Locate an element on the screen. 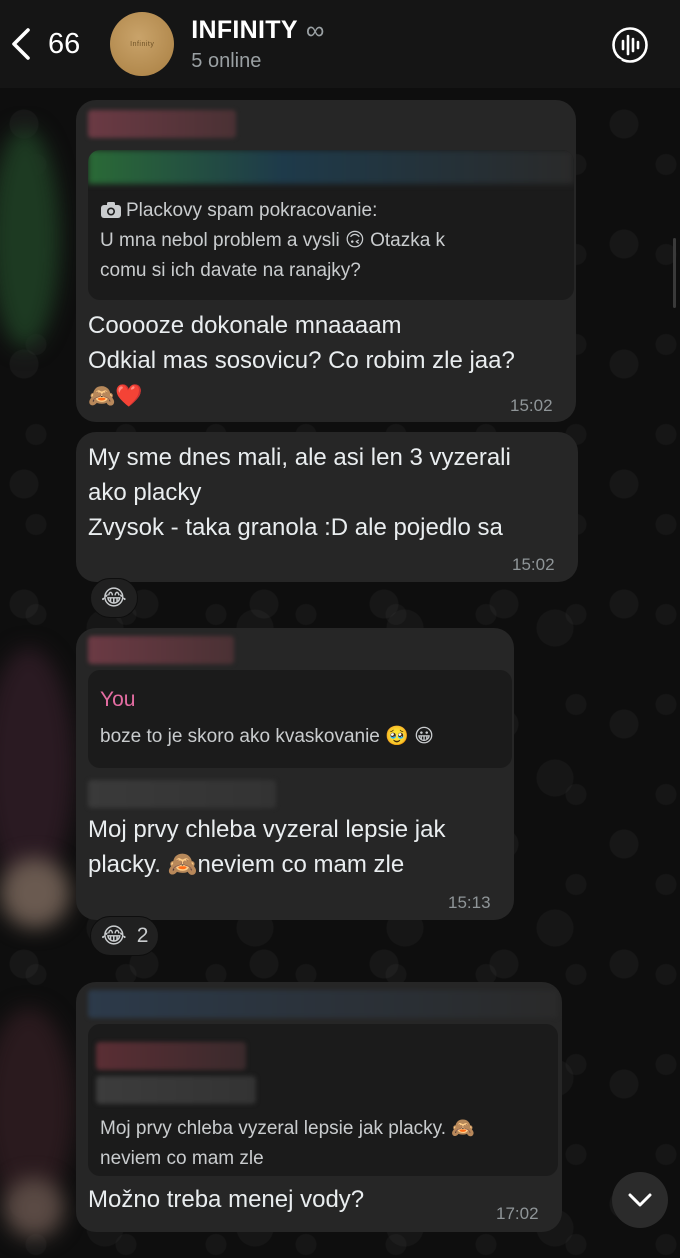 The width and height of the screenshot is (680, 1258). message-line: My sme dnes mali, ale asi len 3 vyzerali is located at coordinates (299, 457).